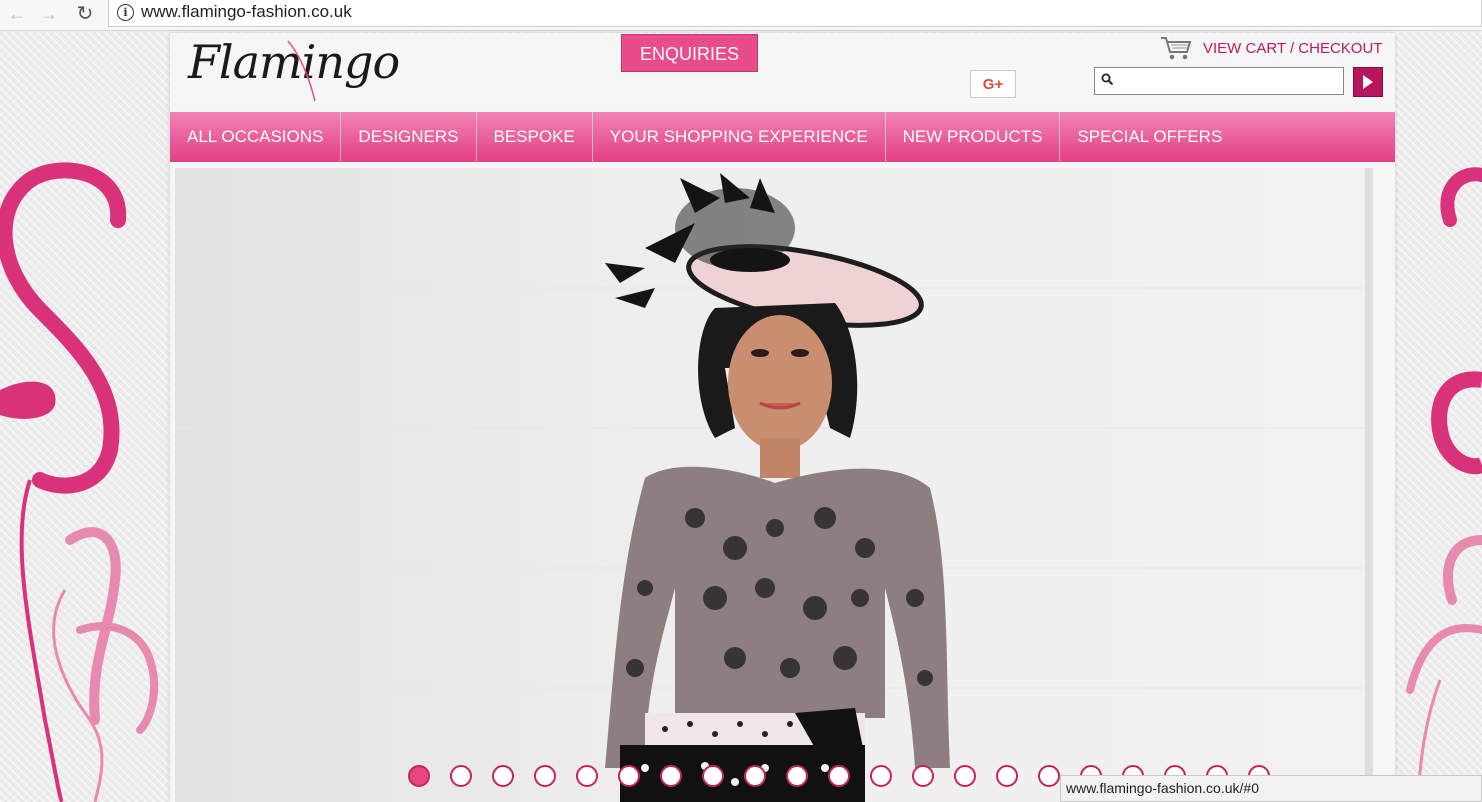 This screenshot has width=1482, height=802. Describe the element at coordinates (17, 14) in the screenshot. I see `back-arrow-icon: ←` at that location.